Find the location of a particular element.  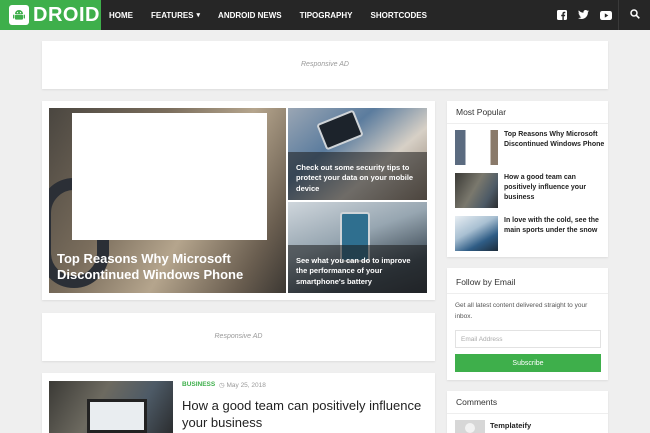

comment-author: Templateify is located at coordinates (510, 425).